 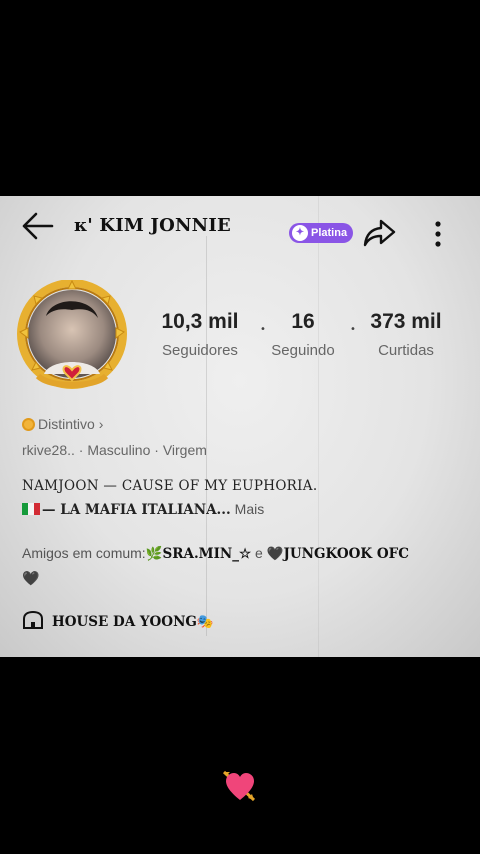 What do you see at coordinates (66, 424) in the screenshot?
I see `distintivo-label: Distintivo` at bounding box center [66, 424].